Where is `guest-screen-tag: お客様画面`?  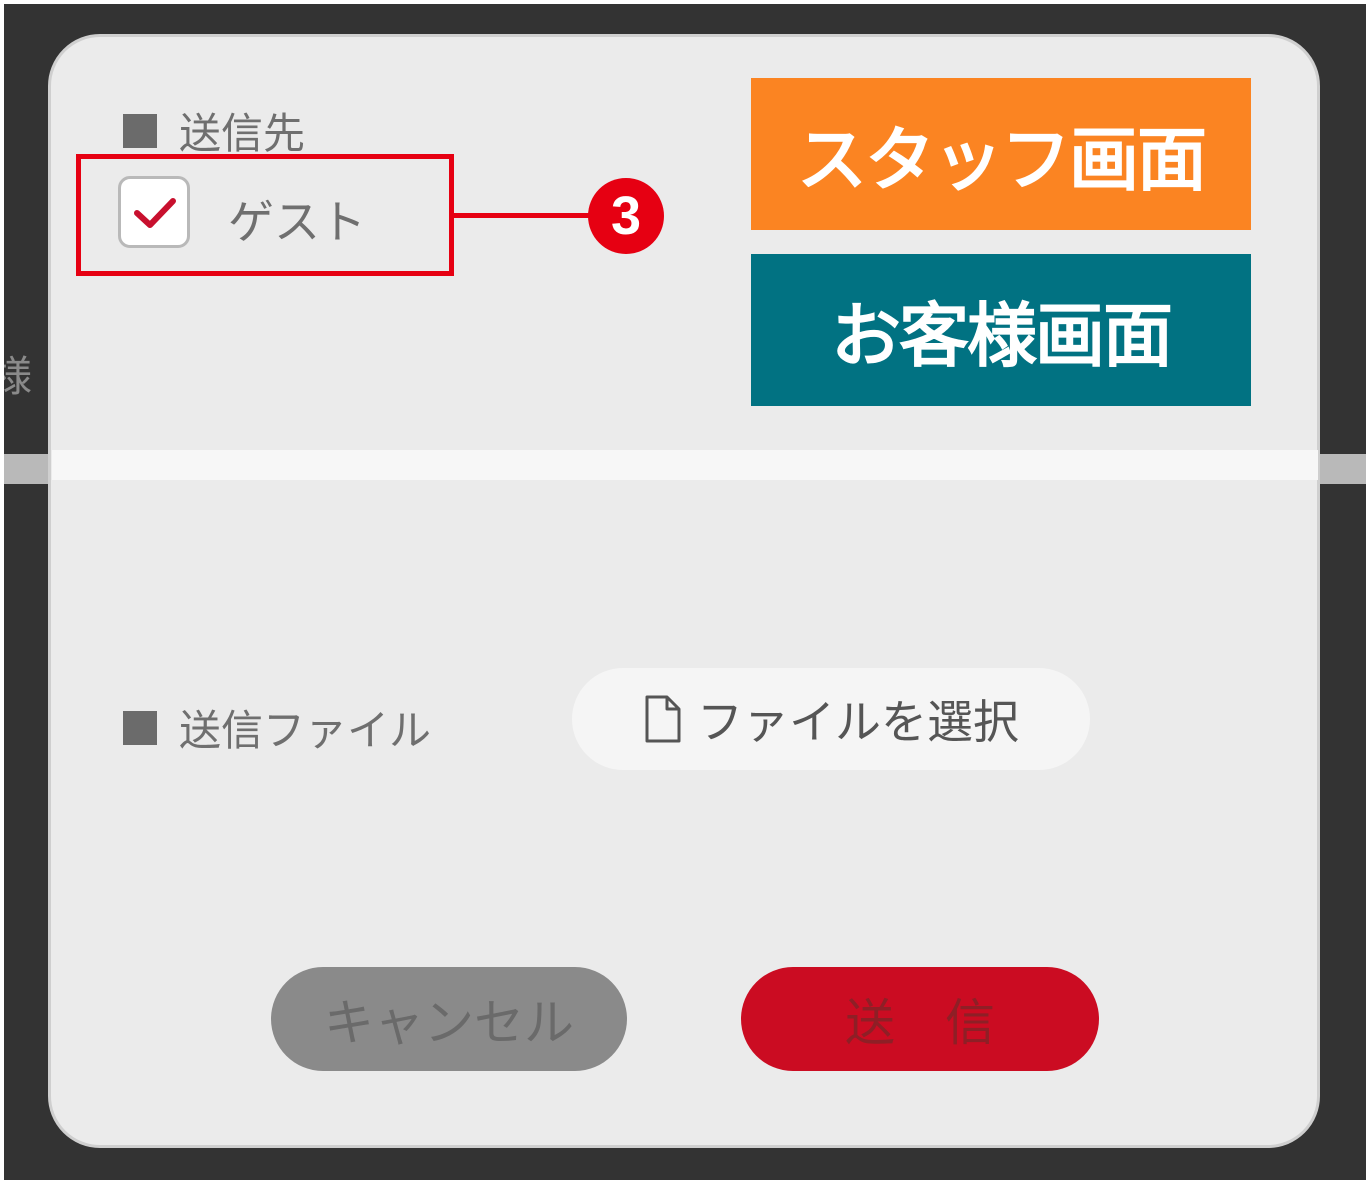
guest-screen-tag: お客様画面 is located at coordinates (1001, 330).